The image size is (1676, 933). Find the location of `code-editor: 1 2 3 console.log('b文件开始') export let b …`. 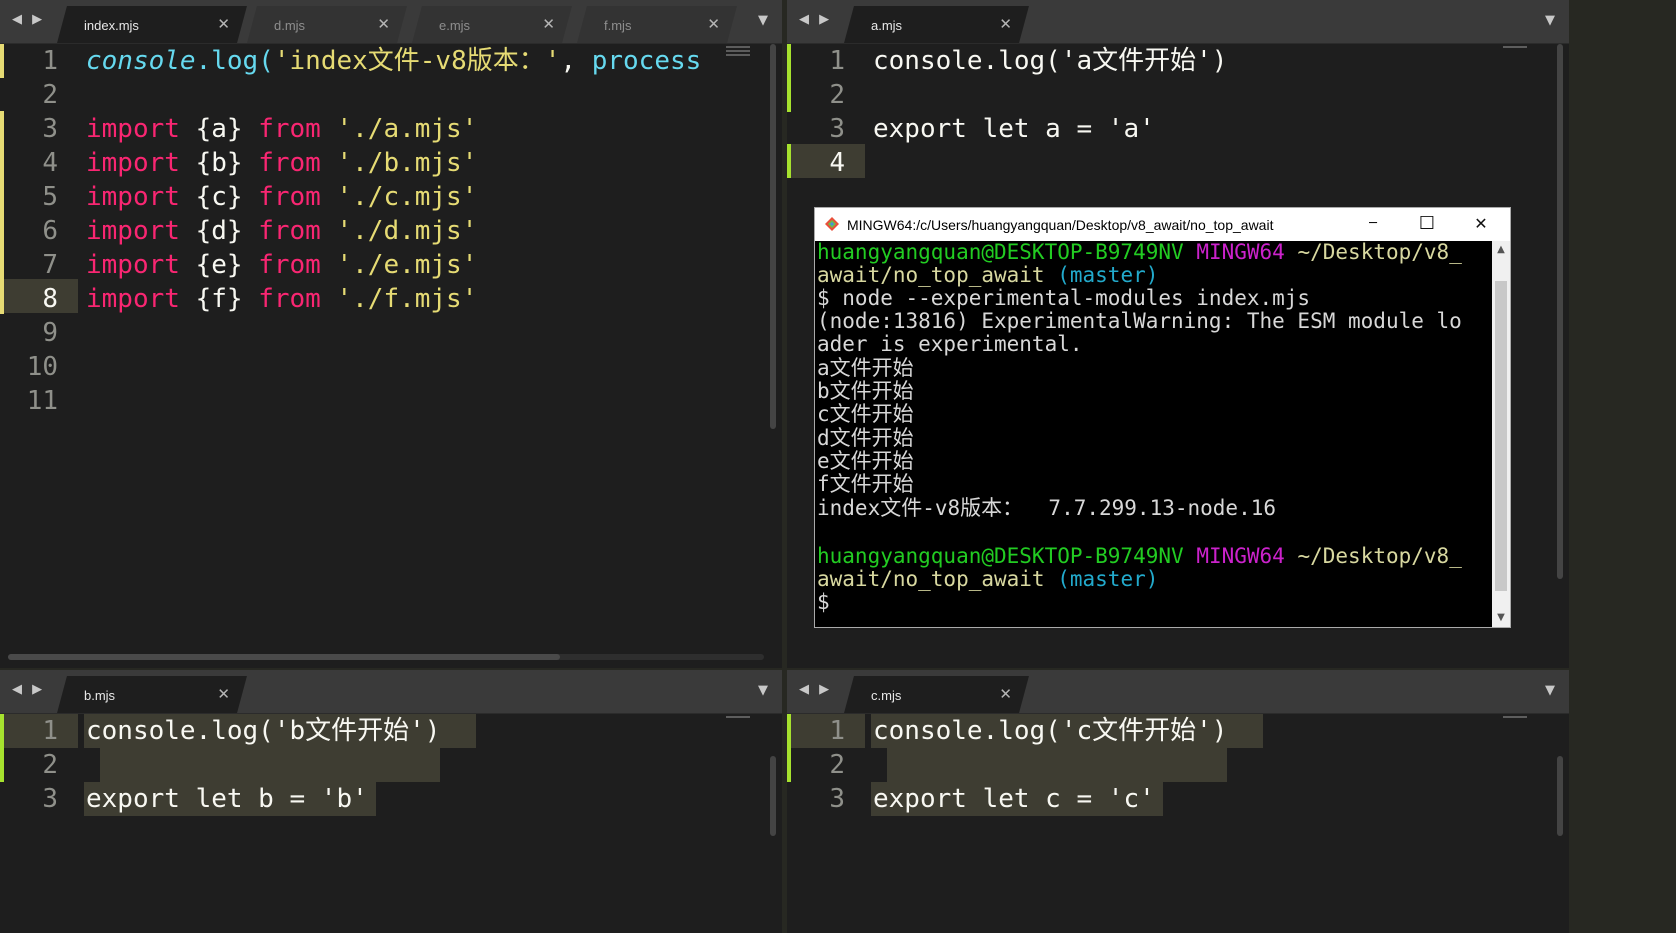

code-editor: 1 2 3 console.log('b文件开始') export let b … is located at coordinates (391, 823).